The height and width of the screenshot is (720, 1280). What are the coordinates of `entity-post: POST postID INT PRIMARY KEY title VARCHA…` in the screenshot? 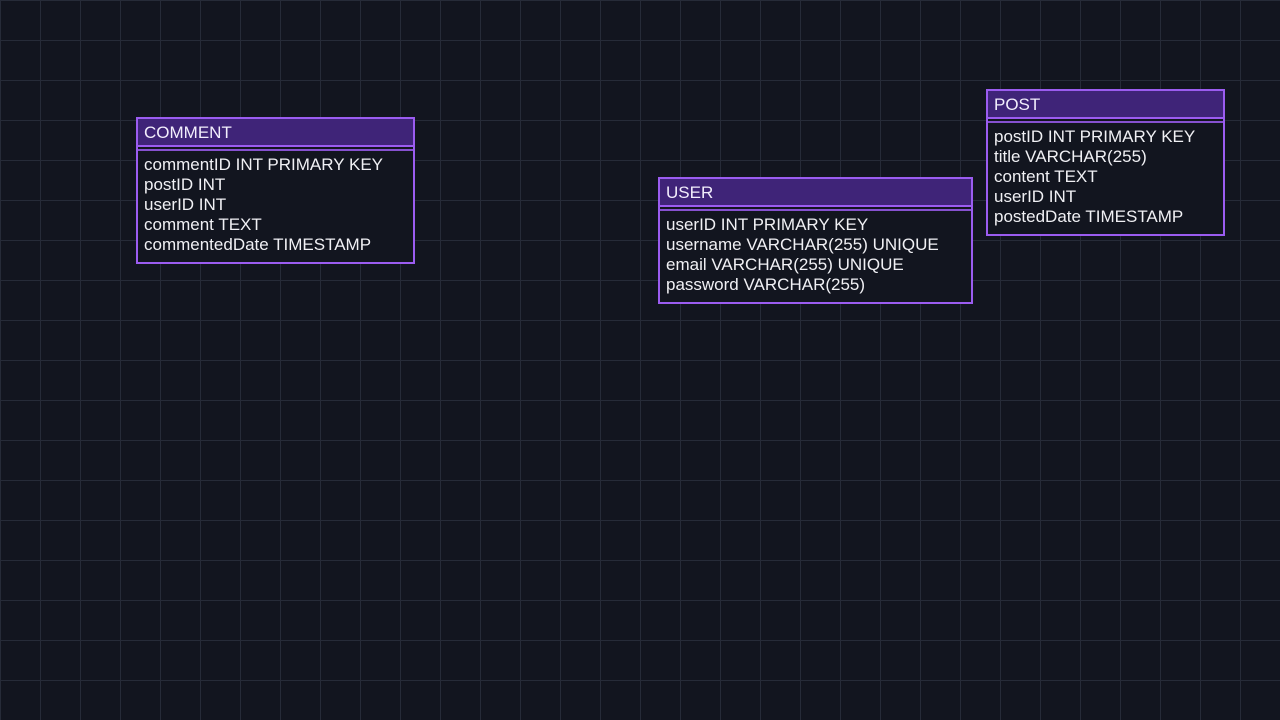 It's located at (1105, 162).